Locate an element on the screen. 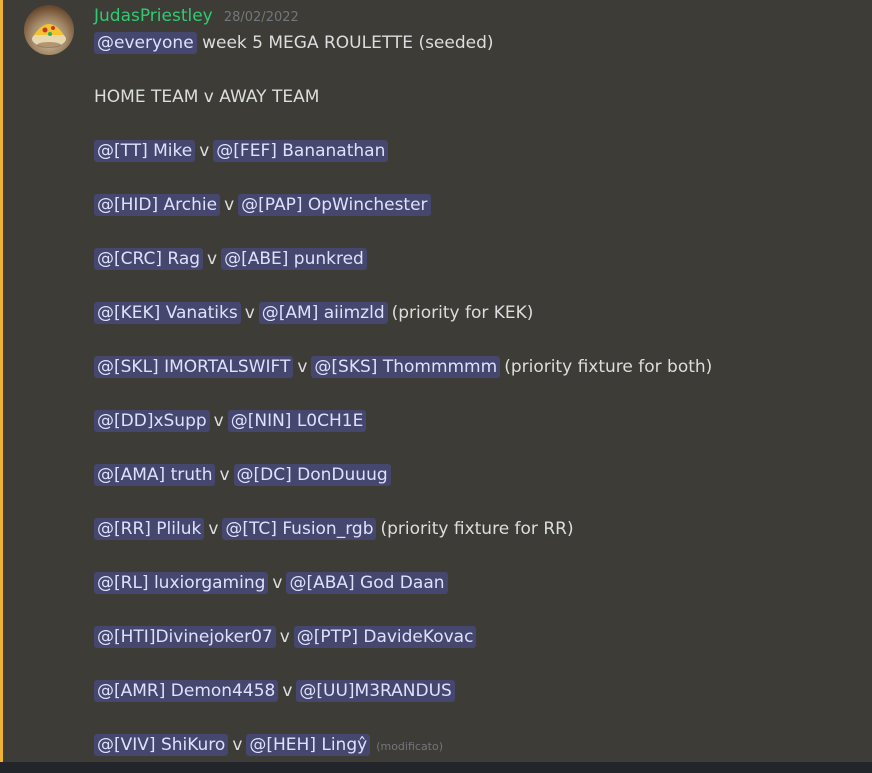 The width and height of the screenshot is (872, 773). fixture-note: (priority fixture for both) is located at coordinates (608, 367).